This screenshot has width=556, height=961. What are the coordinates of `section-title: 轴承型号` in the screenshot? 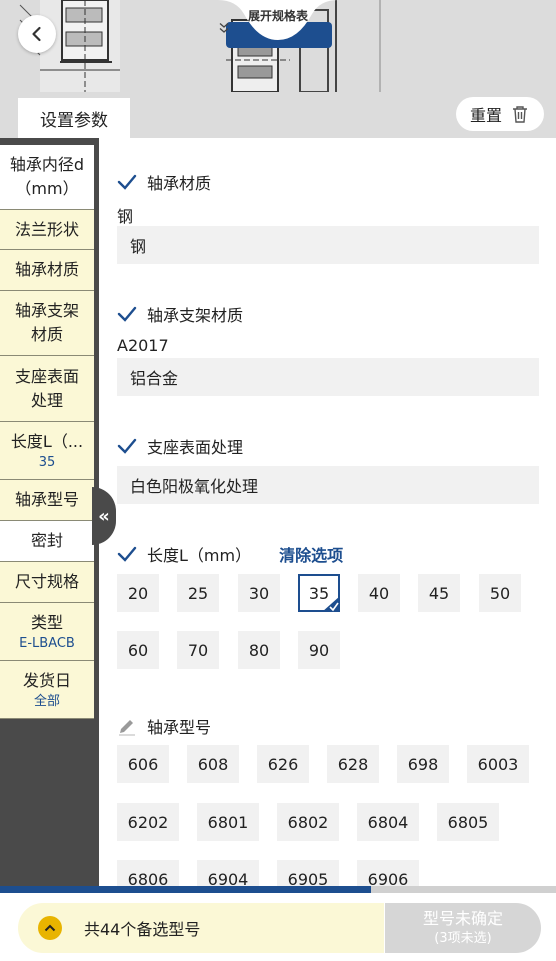 It's located at (179, 727).